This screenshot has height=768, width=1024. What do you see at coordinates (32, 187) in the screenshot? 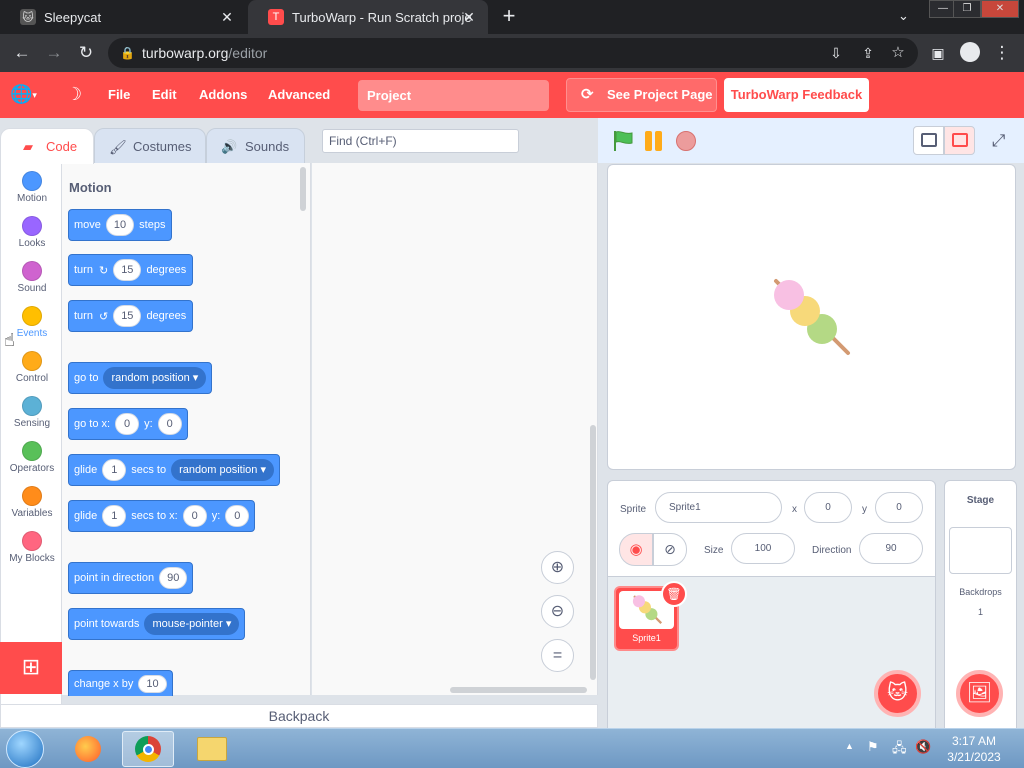
I see `category-motion: Motion` at bounding box center [32, 187].